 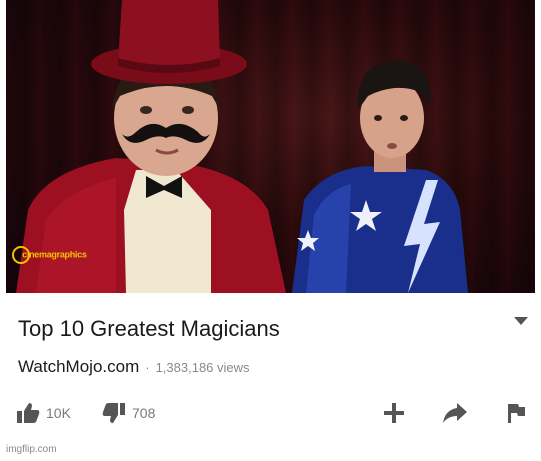 I want to click on add-to-playlist-button, so click(x=394, y=413).